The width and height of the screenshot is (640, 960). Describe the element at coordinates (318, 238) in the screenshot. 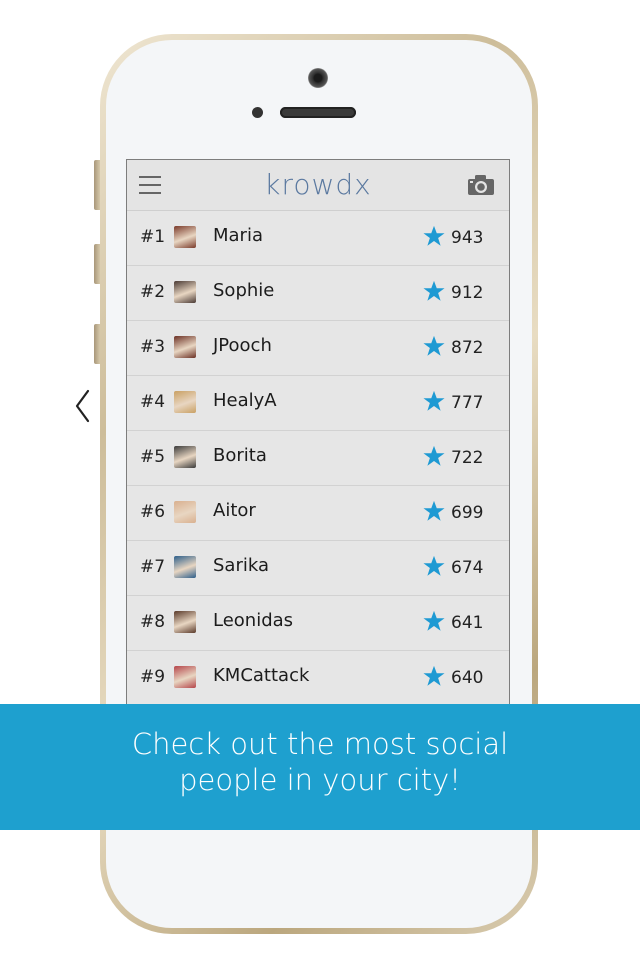

I see `list-item: #1 Maria 943` at that location.